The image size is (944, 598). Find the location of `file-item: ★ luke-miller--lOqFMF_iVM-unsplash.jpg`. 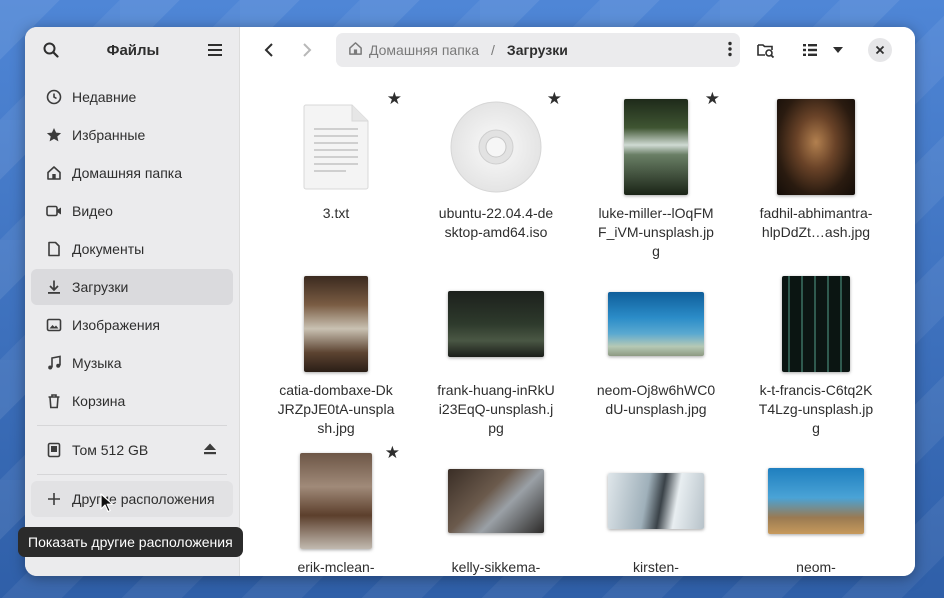

file-item: ★ luke-miller--lOqFMF_iVM-unsplash.jpg is located at coordinates (658, 175).